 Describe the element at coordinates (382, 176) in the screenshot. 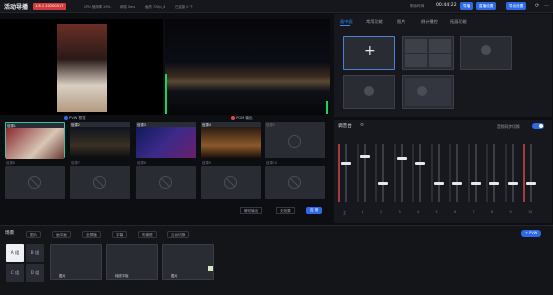

I see `mixer-channel: 2` at that location.